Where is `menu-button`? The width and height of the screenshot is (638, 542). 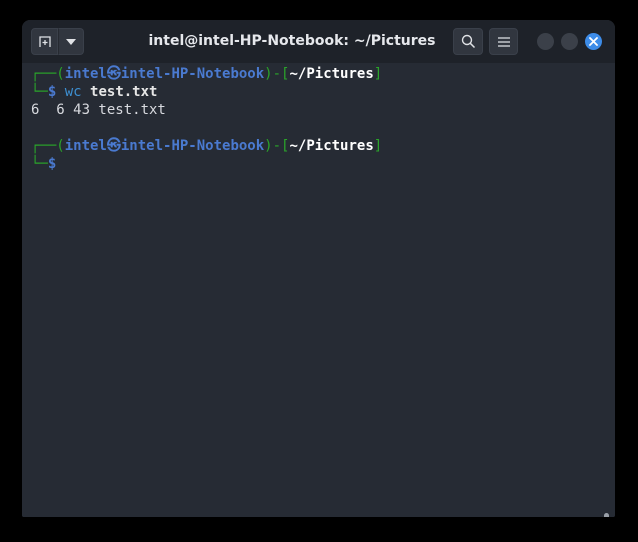
menu-button is located at coordinates (503, 41).